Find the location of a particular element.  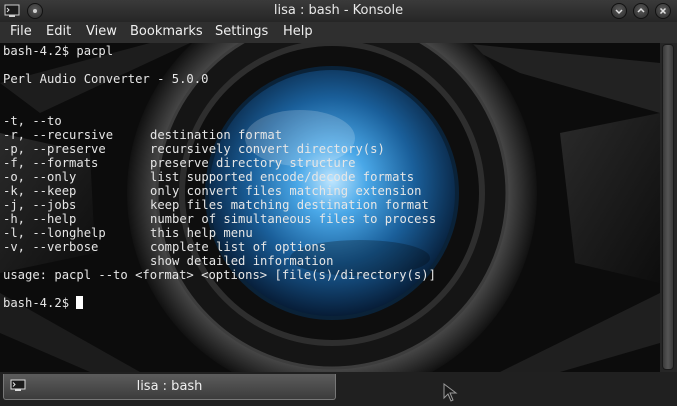

scrollbar-thumb is located at coordinates (668, 207).